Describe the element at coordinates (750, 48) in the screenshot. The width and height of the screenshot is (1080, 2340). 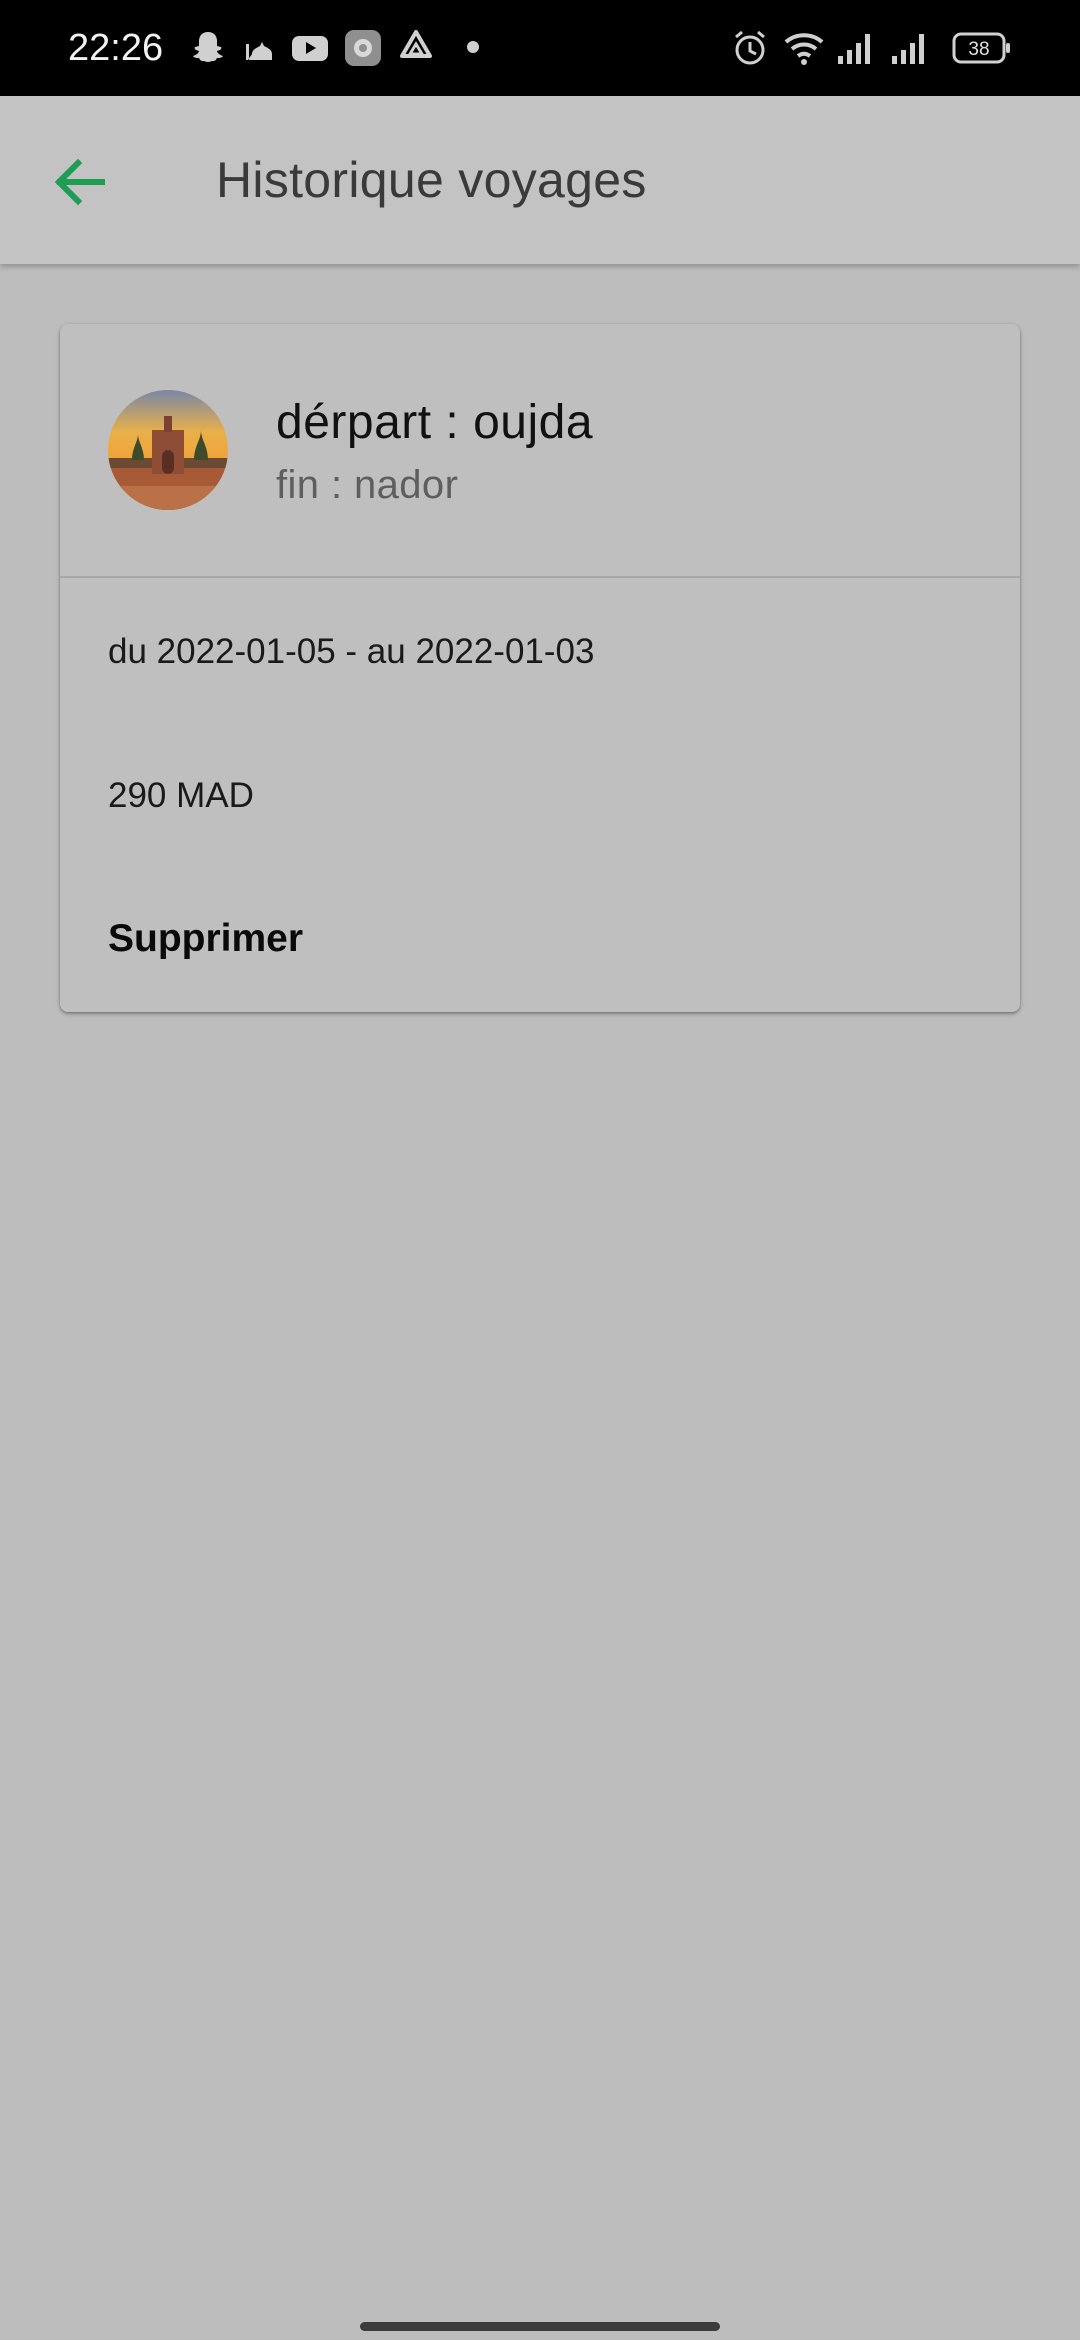
I see `alarm-icon` at that location.